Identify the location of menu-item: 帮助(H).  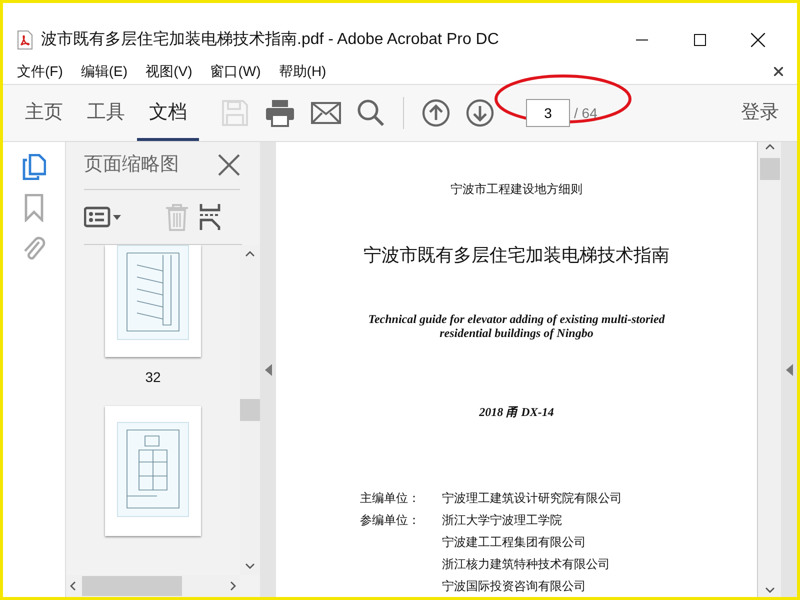
(302, 71).